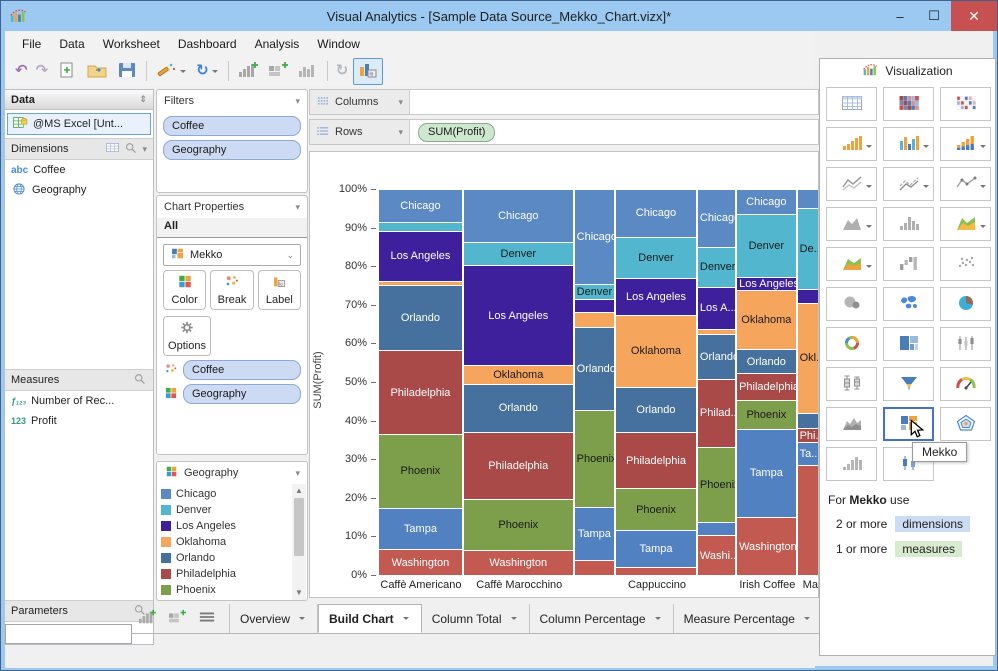 The height and width of the screenshot is (671, 998). Describe the element at coordinates (851, 144) in the screenshot. I see `viz-type-bar-chart` at that location.